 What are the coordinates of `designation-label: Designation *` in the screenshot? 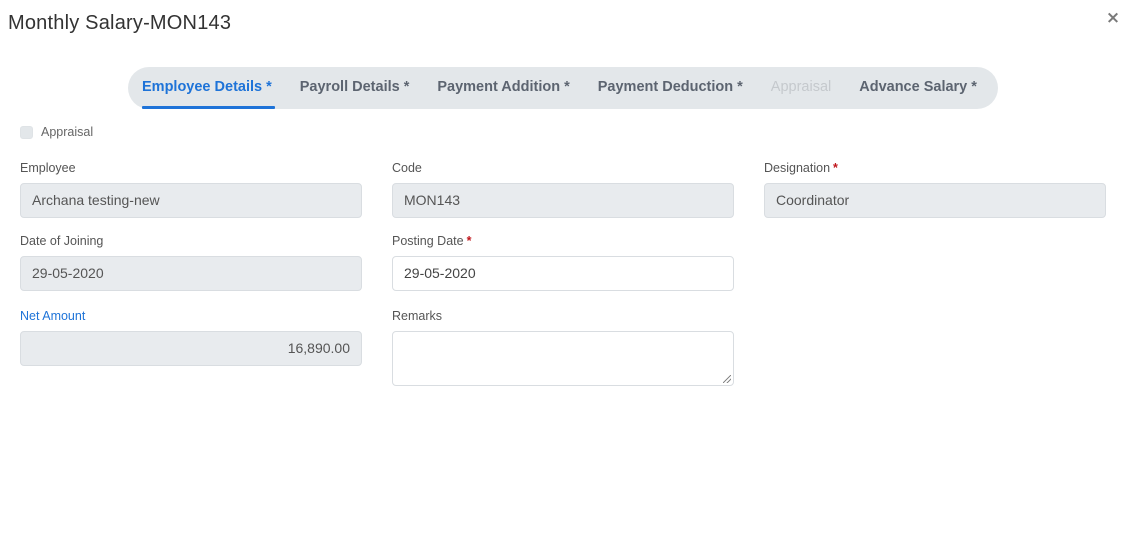 It's located at (935, 168).